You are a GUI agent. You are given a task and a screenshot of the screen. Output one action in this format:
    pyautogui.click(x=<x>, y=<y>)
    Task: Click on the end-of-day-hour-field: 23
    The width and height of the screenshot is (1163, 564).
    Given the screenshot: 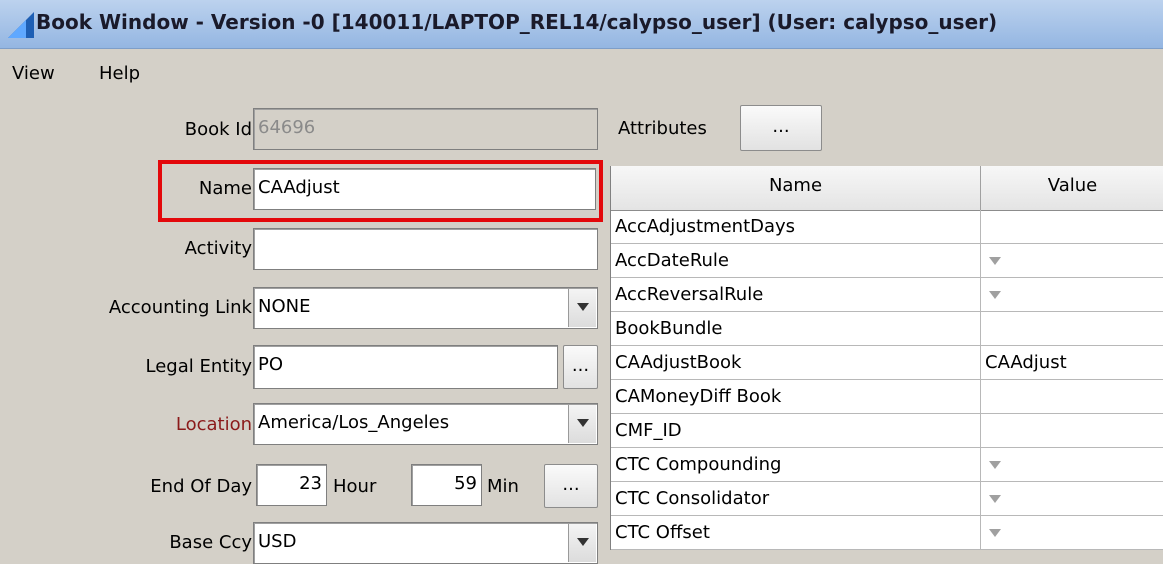 What is the action you would take?
    pyautogui.click(x=291, y=485)
    